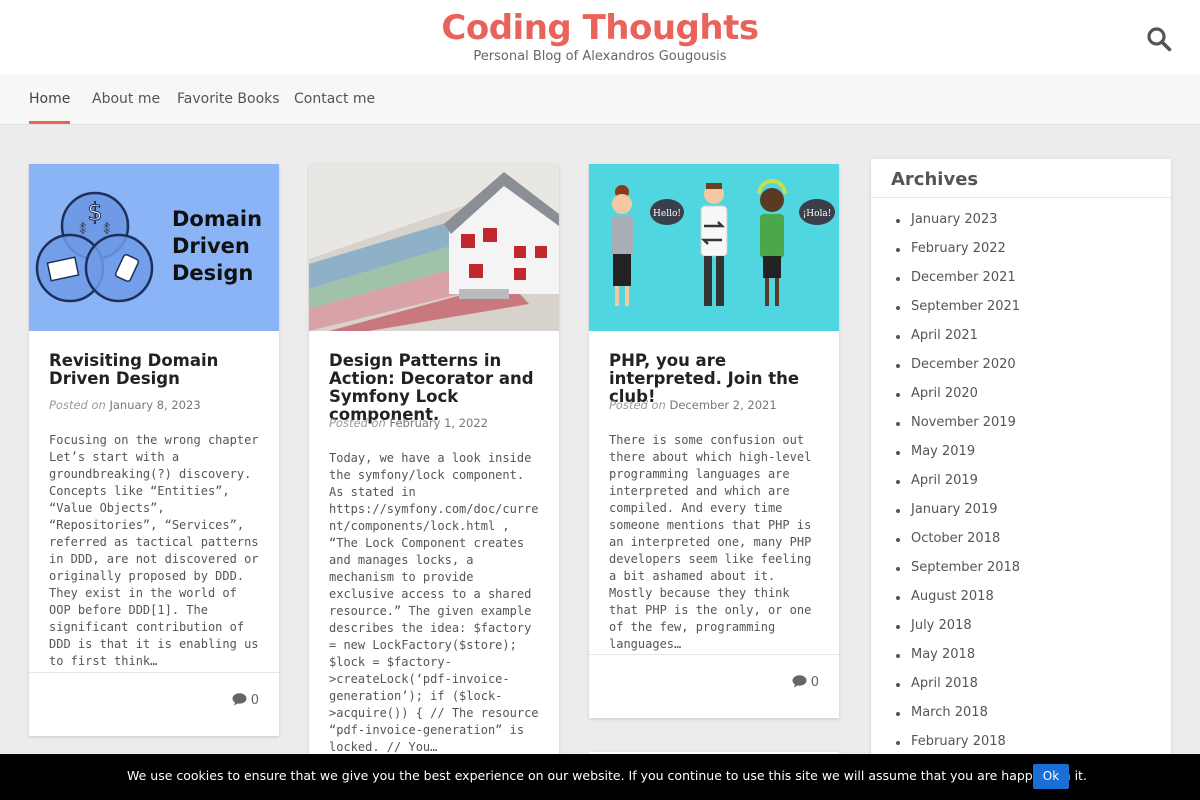 This screenshot has height=800, width=1200. Describe the element at coordinates (667, 214) in the screenshot. I see `bubble-hello: Hello!` at that location.